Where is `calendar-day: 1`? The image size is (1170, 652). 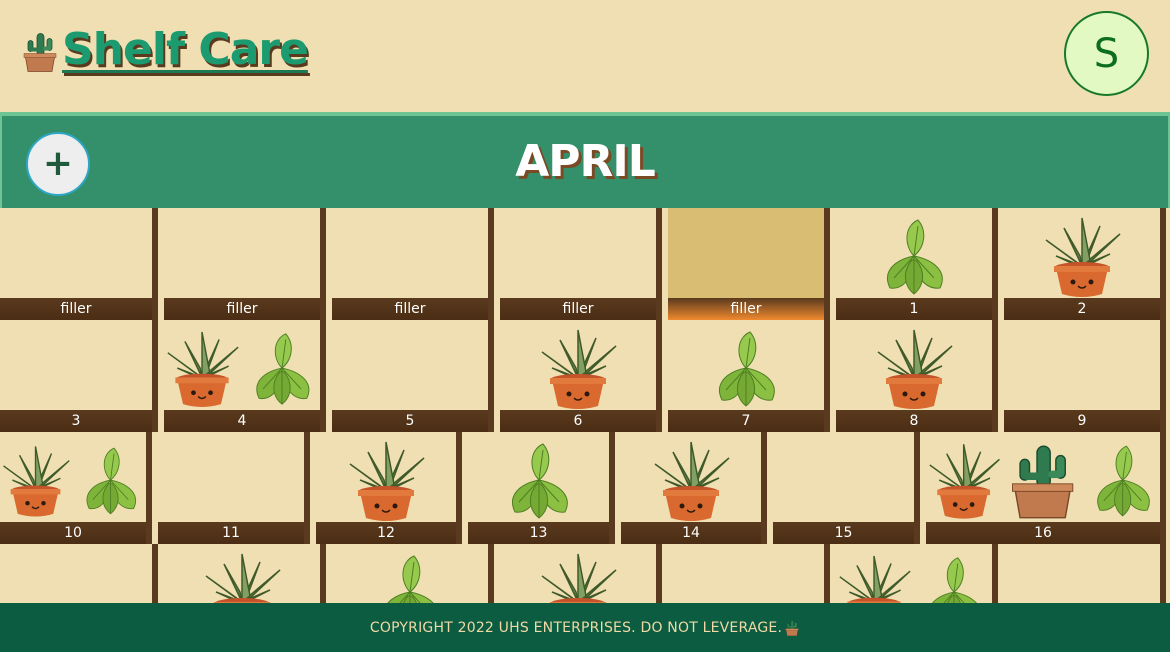
calendar-day: 1 is located at coordinates (917, 264).